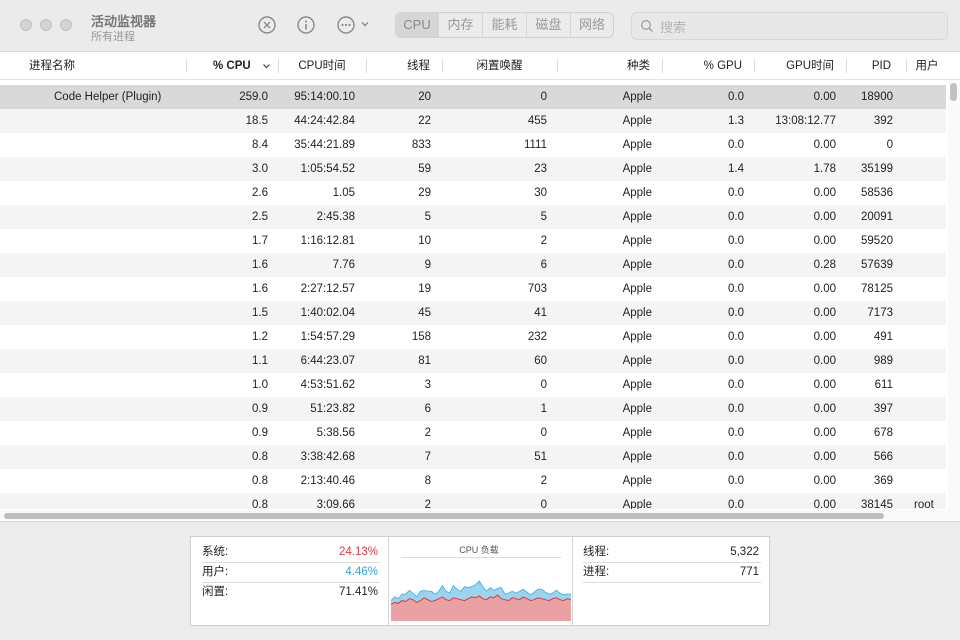 The image size is (960, 640). What do you see at coordinates (260, 409) in the screenshot?
I see `cell-cpu: 0.9` at bounding box center [260, 409].